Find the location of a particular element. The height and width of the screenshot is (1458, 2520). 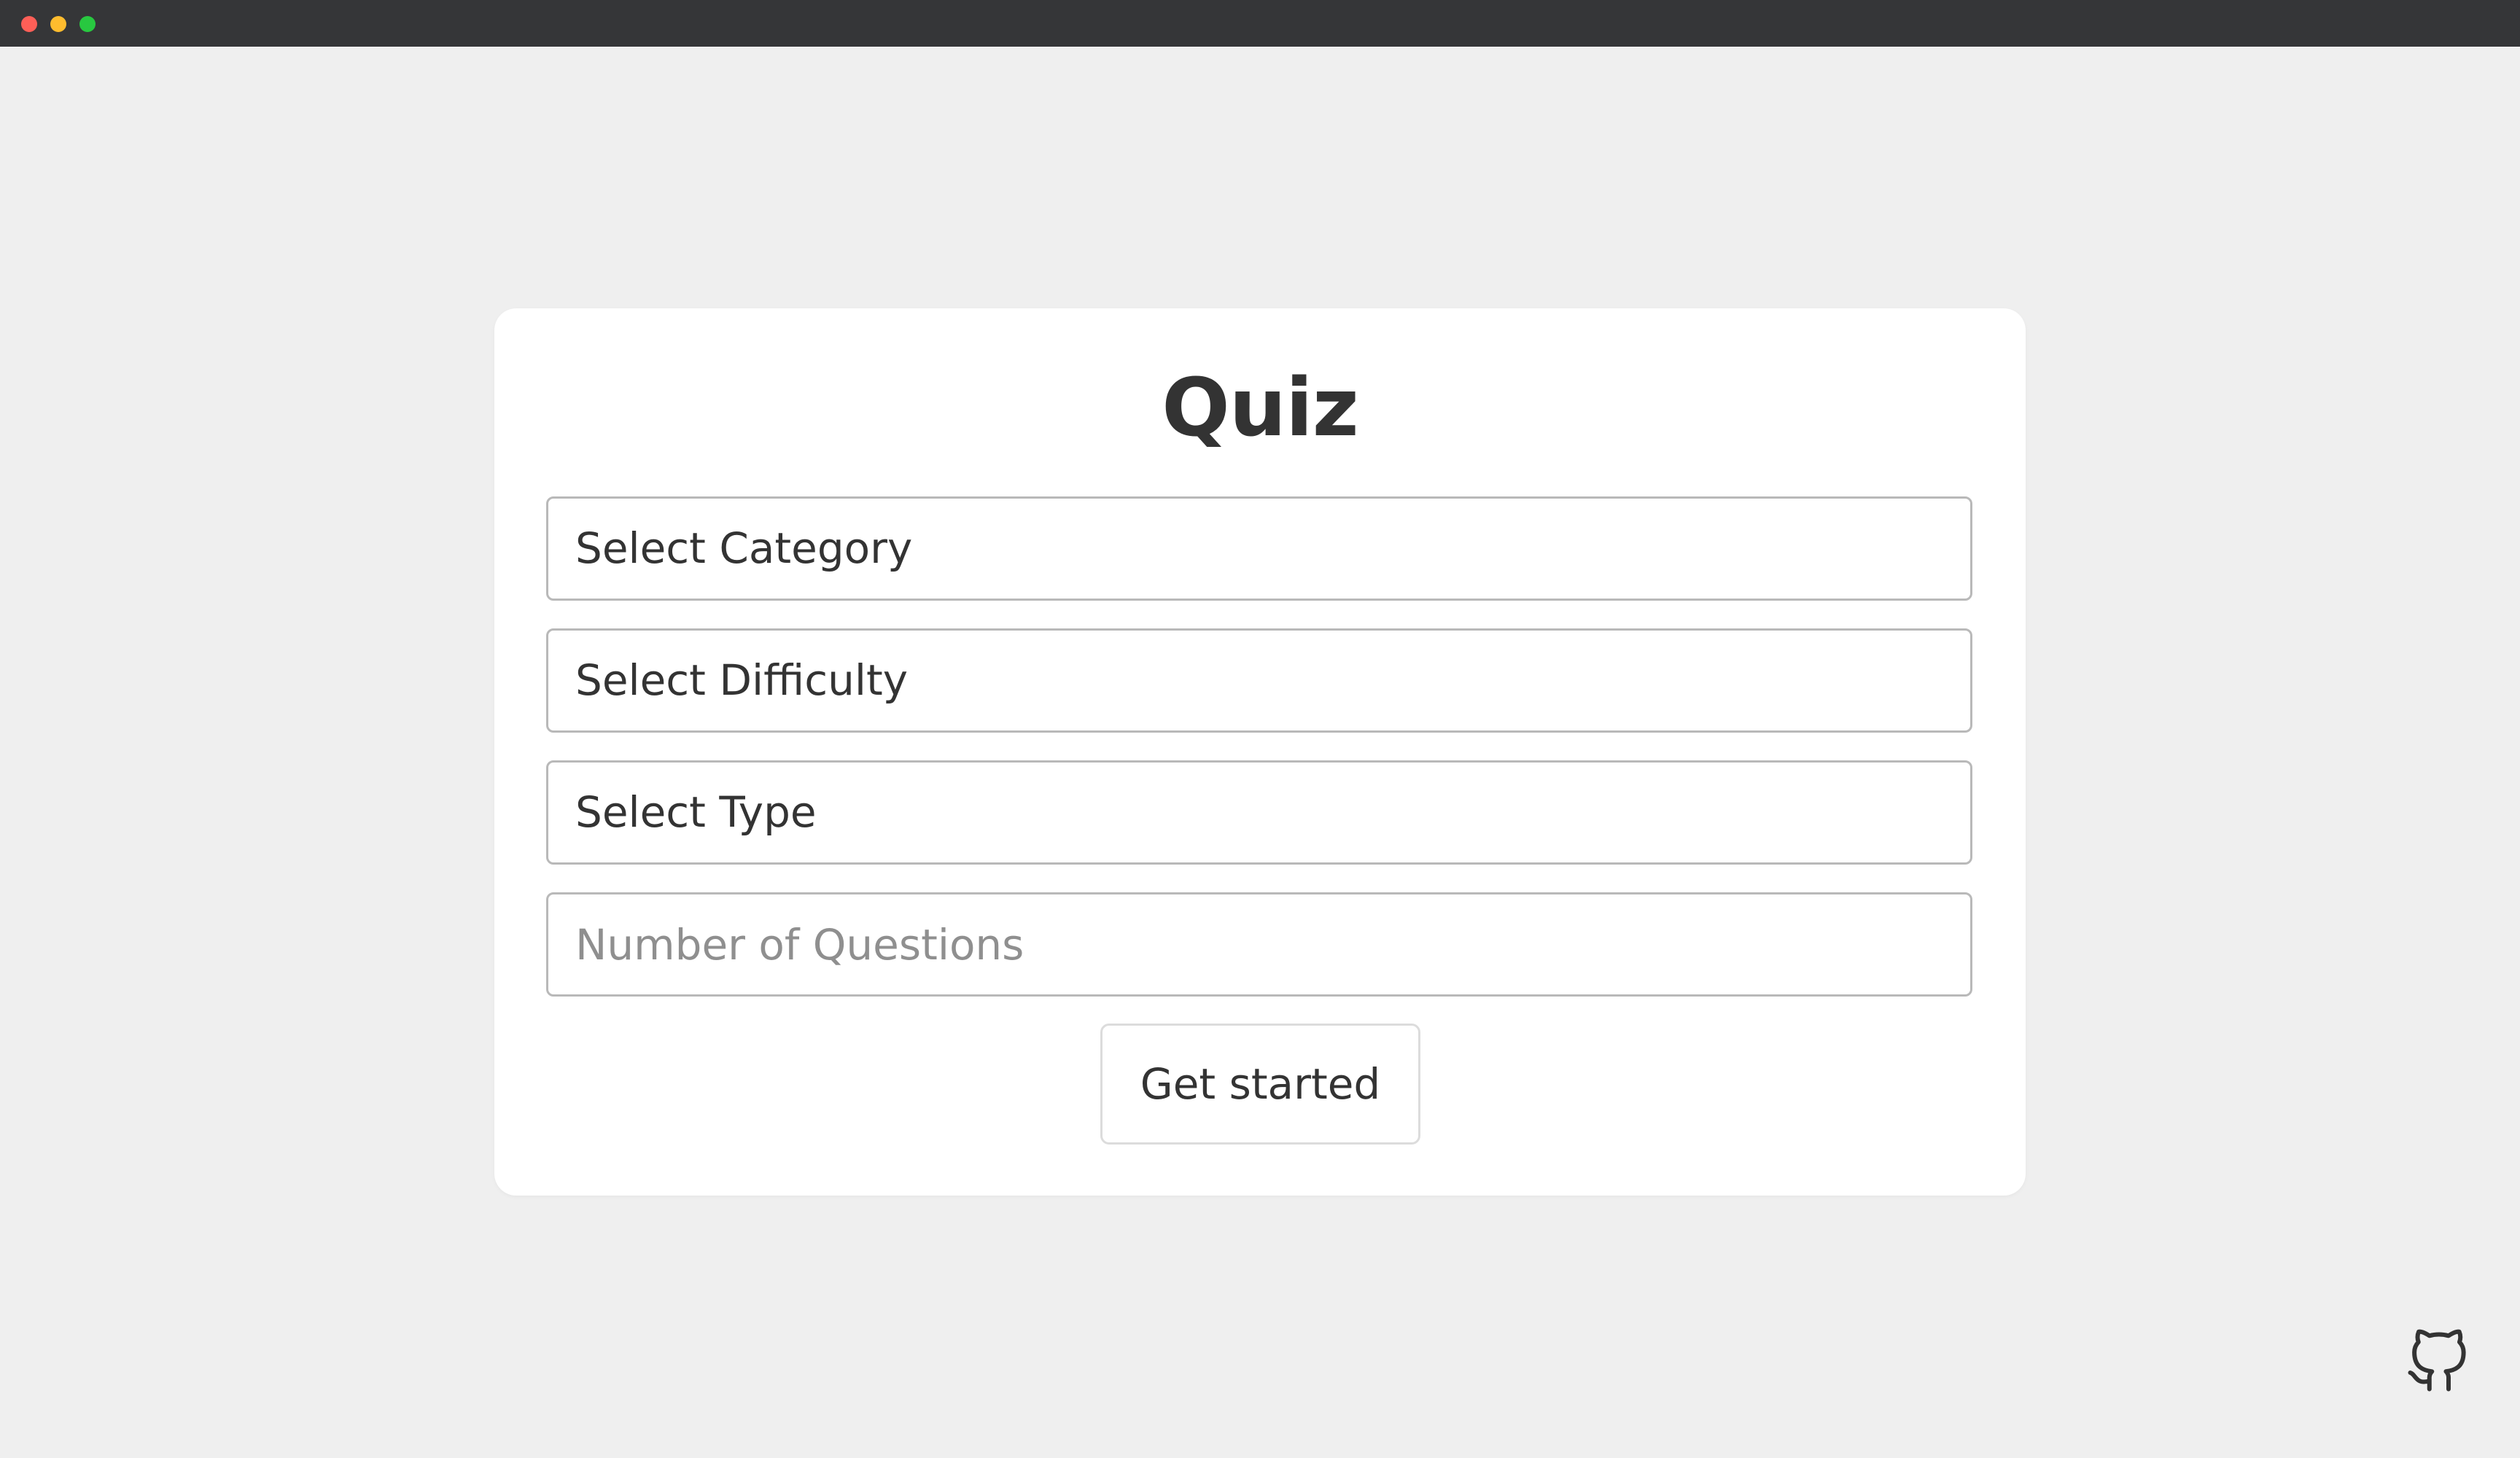

number-of-questions-input is located at coordinates (1259, 944).